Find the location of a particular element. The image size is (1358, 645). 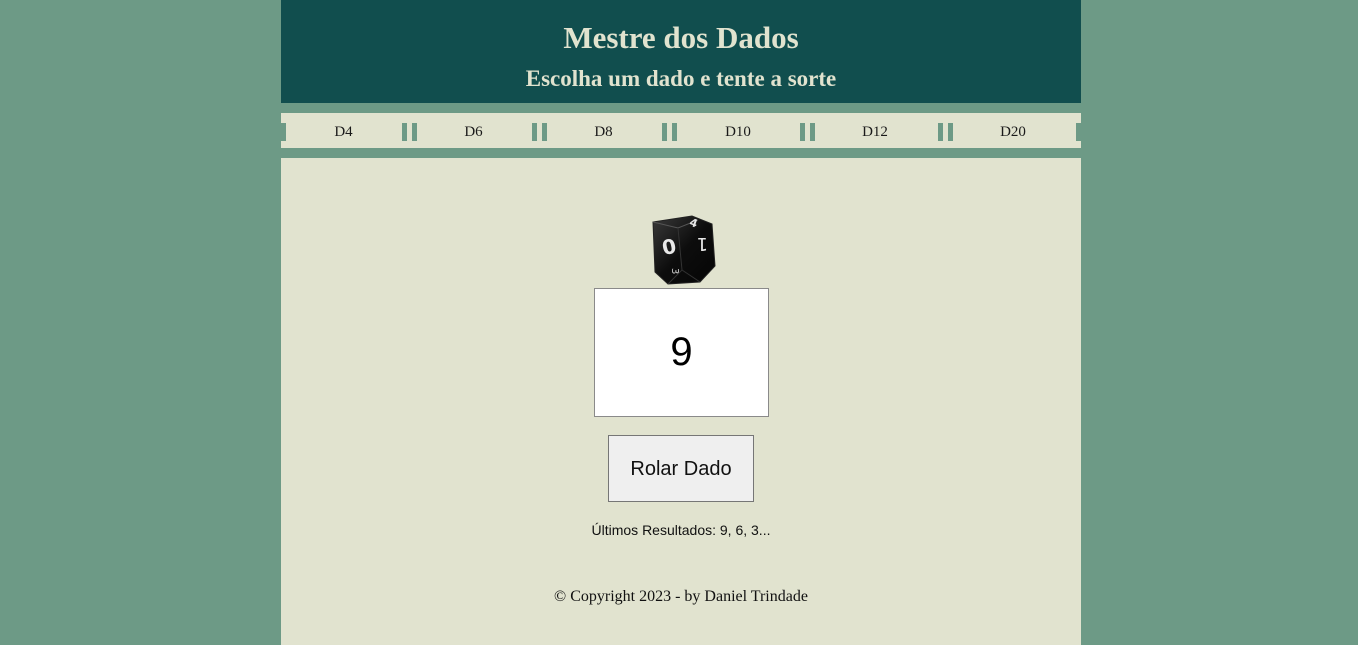

svg-text: 1 is located at coordinates (702, 243).